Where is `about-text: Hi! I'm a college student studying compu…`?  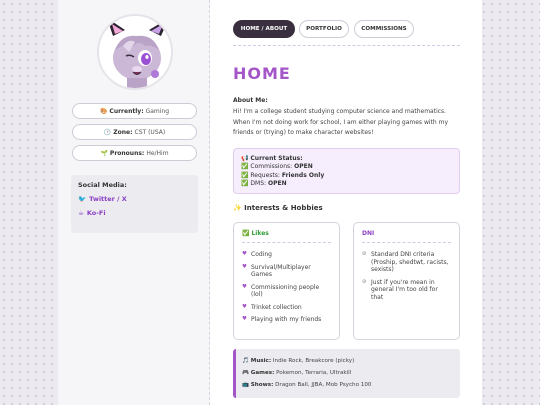 about-text: Hi! I'm a college student studying compu… is located at coordinates (341, 122).